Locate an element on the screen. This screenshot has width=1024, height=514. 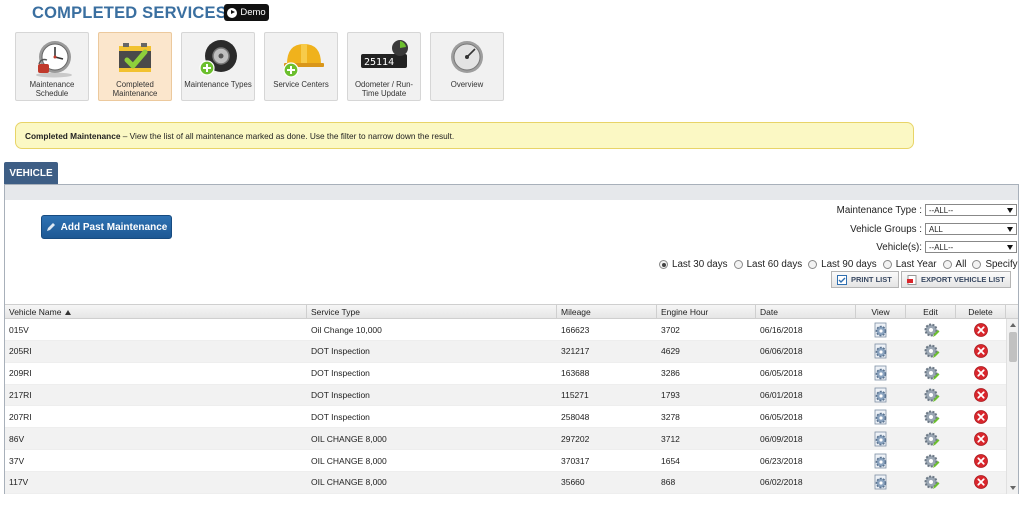
demo-button: Demo is located at coordinates (246, 12).